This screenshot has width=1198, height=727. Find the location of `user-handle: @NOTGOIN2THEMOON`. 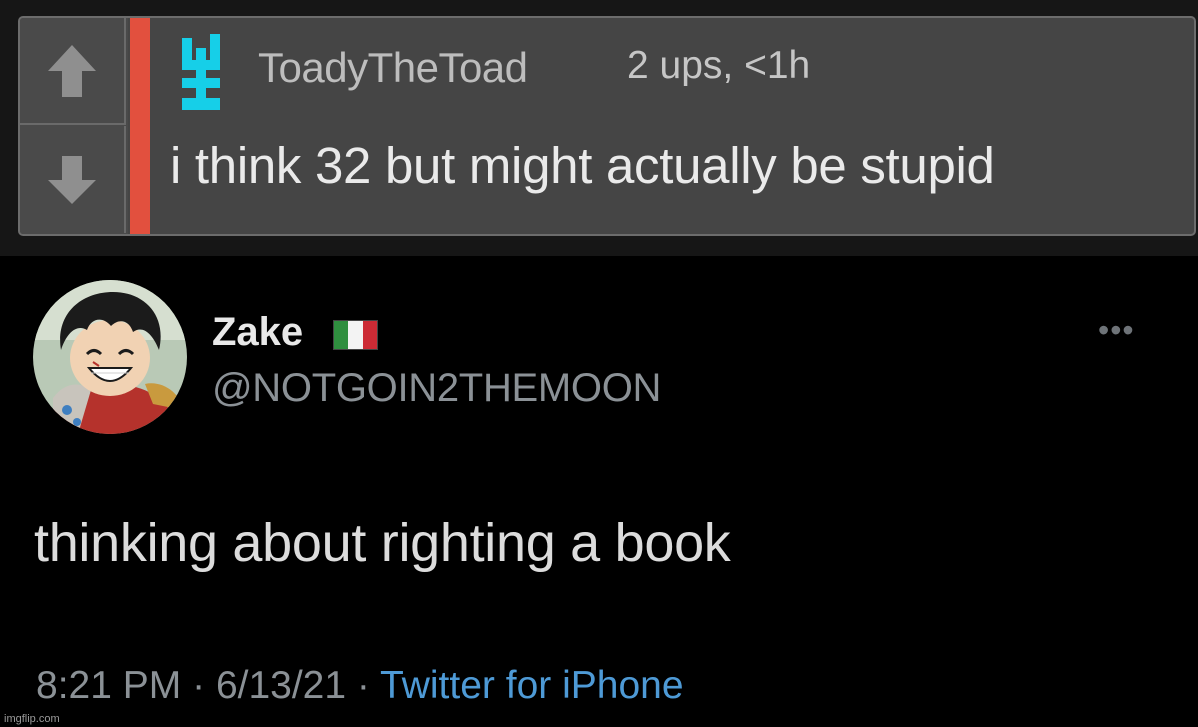

user-handle: @NOTGOIN2THEMOON is located at coordinates (436, 388).